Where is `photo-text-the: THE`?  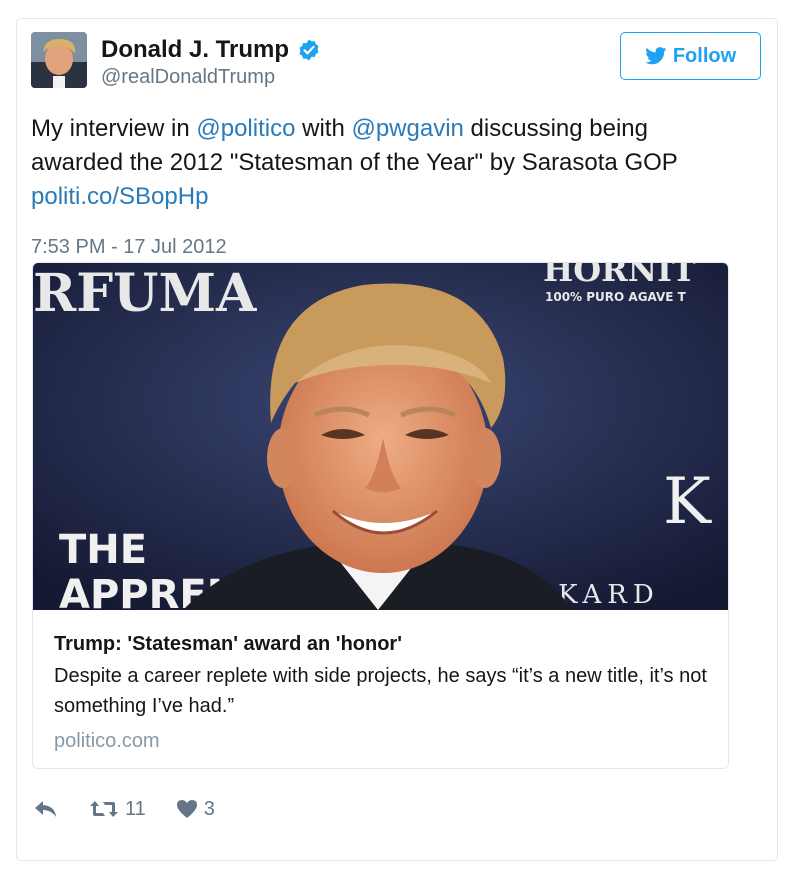
photo-text-the: THE is located at coordinates (103, 550).